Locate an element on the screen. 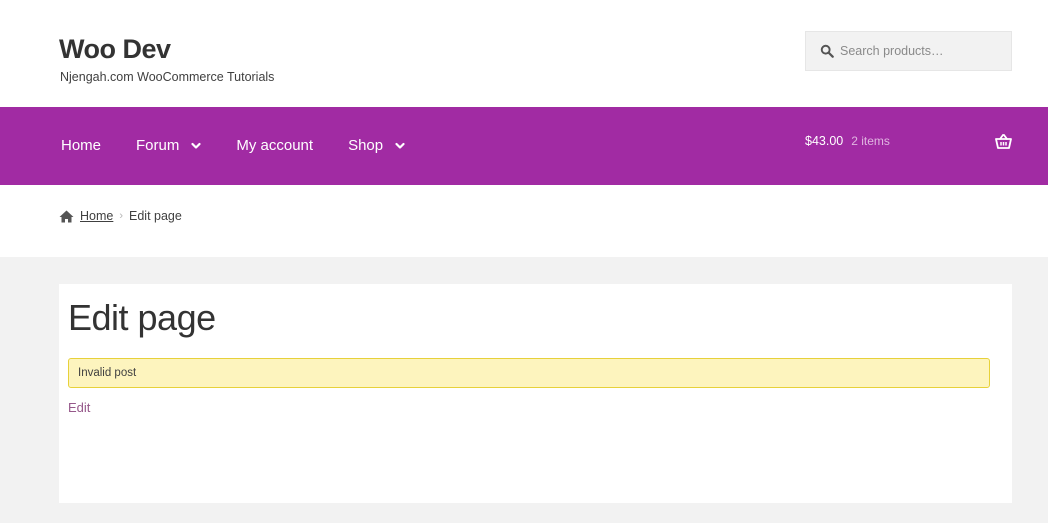 The image size is (1048, 523). nav-item-forum: Forum is located at coordinates (168, 146).